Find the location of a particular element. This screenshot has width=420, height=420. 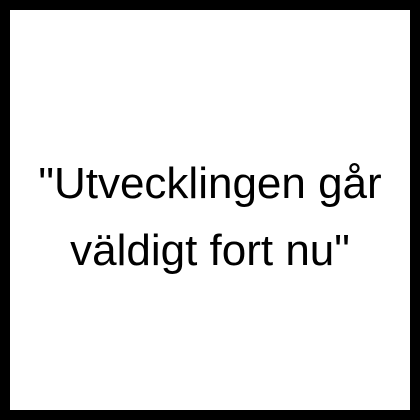

quote-line-2: väldigt fort nu" is located at coordinates (210, 250).